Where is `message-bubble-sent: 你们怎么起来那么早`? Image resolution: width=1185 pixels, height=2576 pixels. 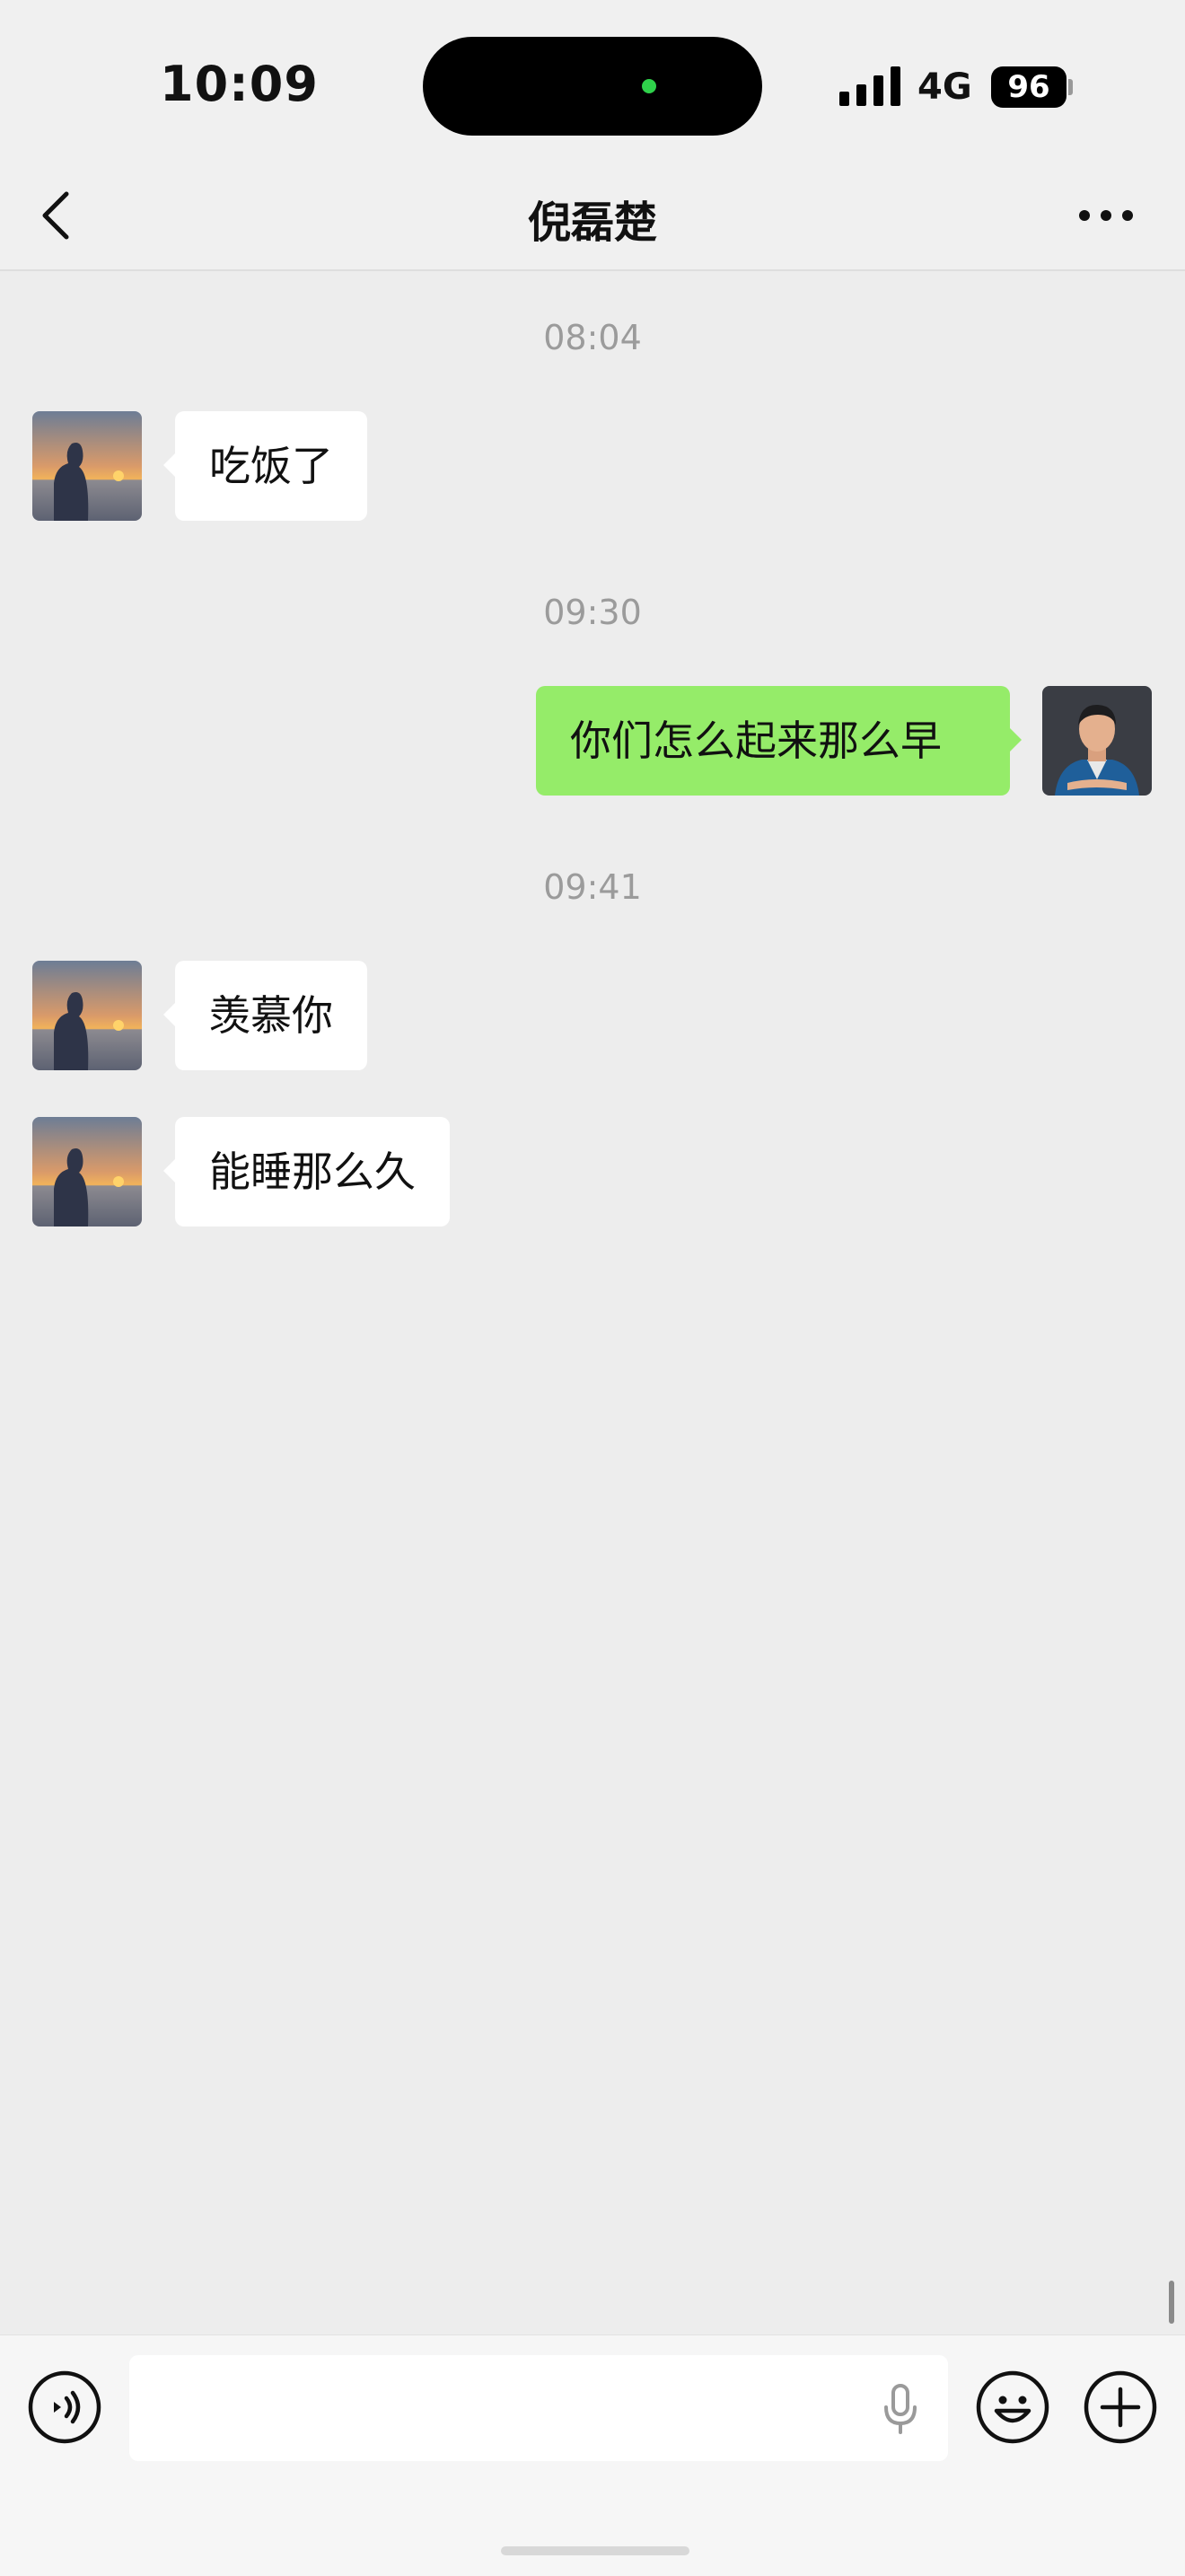
message-bubble-sent: 你们怎么起来那么早 is located at coordinates (779, 741).